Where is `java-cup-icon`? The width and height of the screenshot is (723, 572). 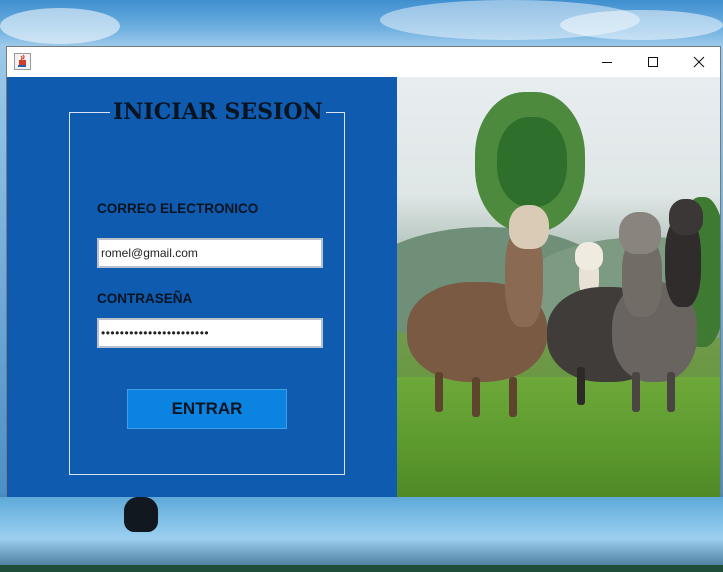
java-cup-icon is located at coordinates (22, 61).